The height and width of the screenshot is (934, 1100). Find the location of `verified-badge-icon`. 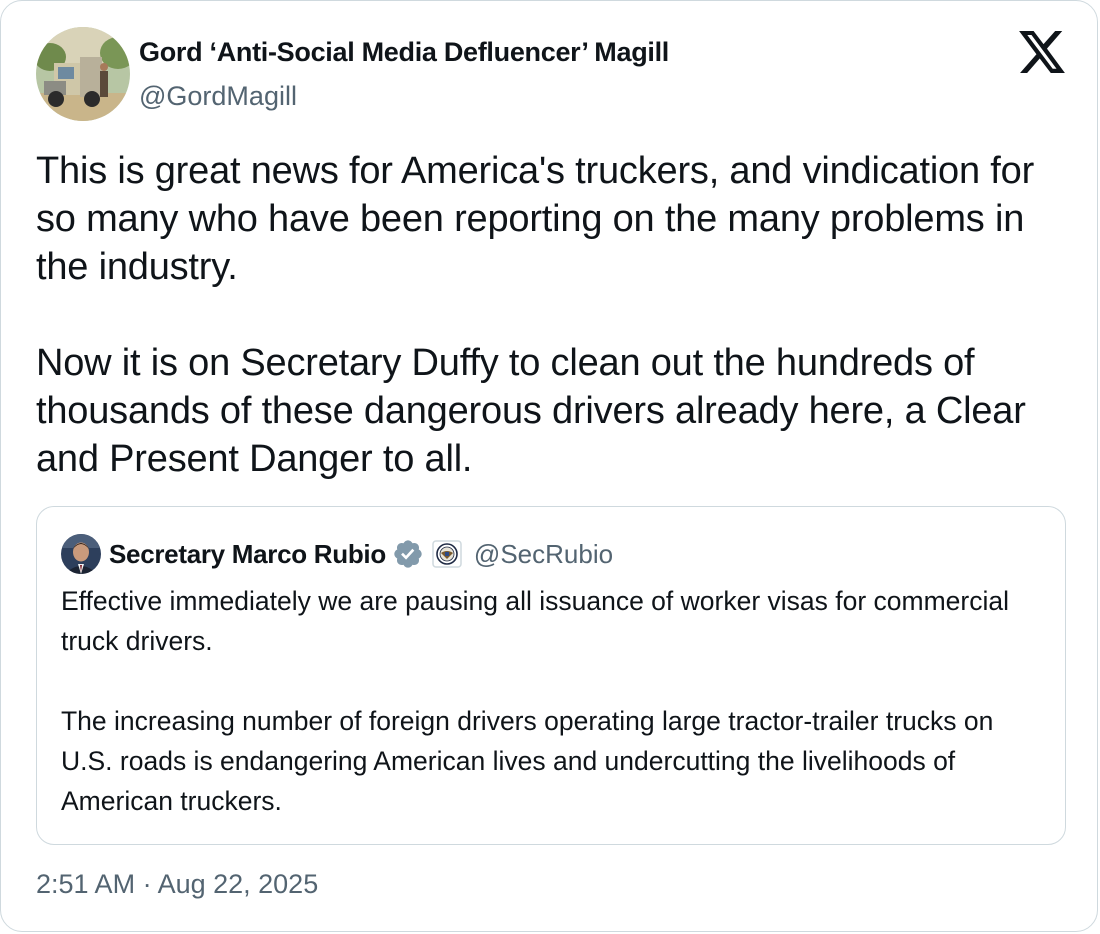

verified-badge-icon is located at coordinates (408, 554).